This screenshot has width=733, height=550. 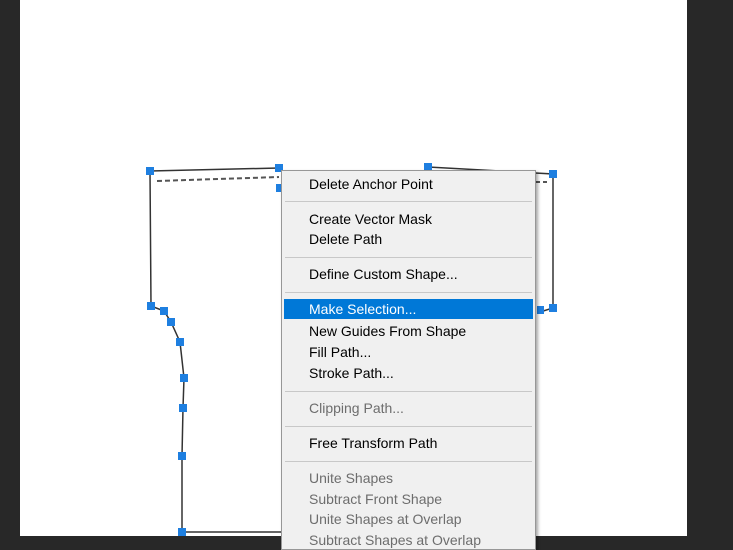 I want to click on menu-item-delete-path: Delete Path, so click(x=408, y=239).